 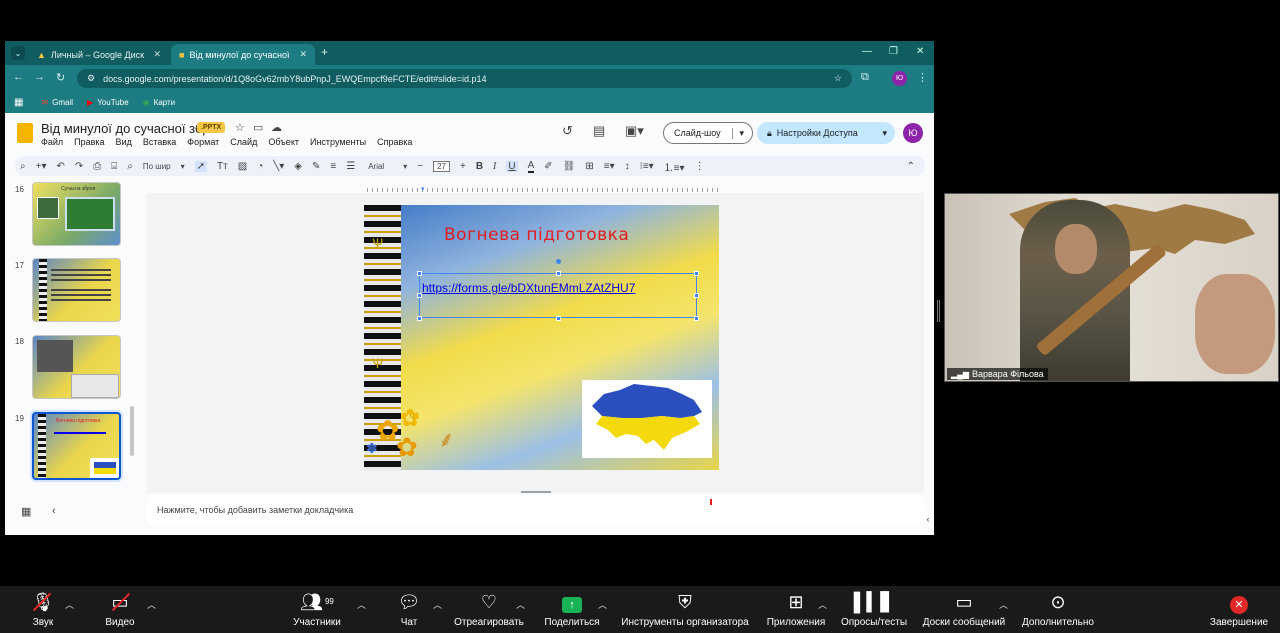 What do you see at coordinates (57, 102) in the screenshot?
I see `bookmark-gmail: ✉ Gmail` at bounding box center [57, 102].